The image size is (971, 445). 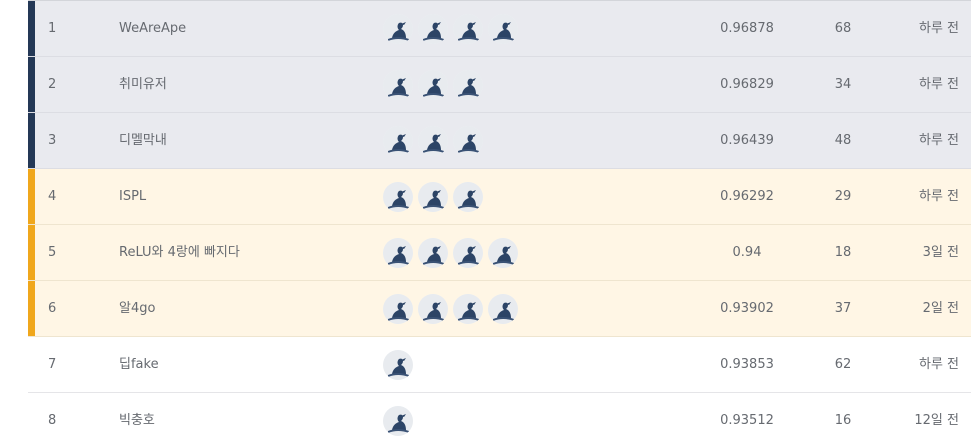 I want to click on last-submission-cell: 2일 전, so click(x=940, y=308).